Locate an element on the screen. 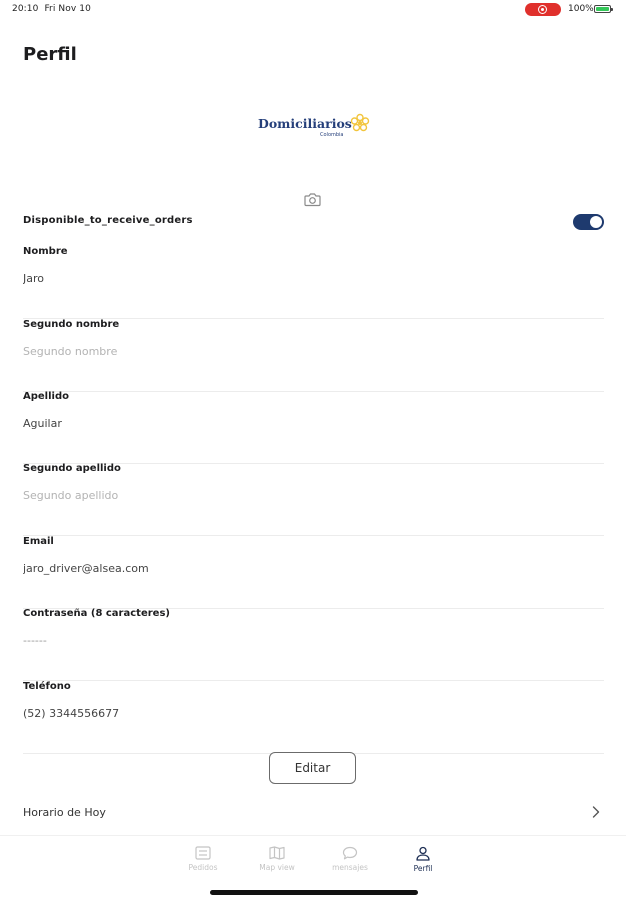  field-label: Contraseña (8 caracteres) is located at coordinates (96, 613).